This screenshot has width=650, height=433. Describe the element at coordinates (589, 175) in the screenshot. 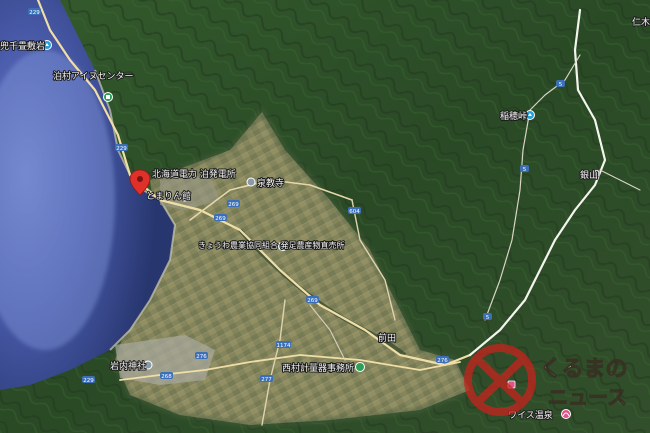

I see `label-ginzan: 銀山` at that location.